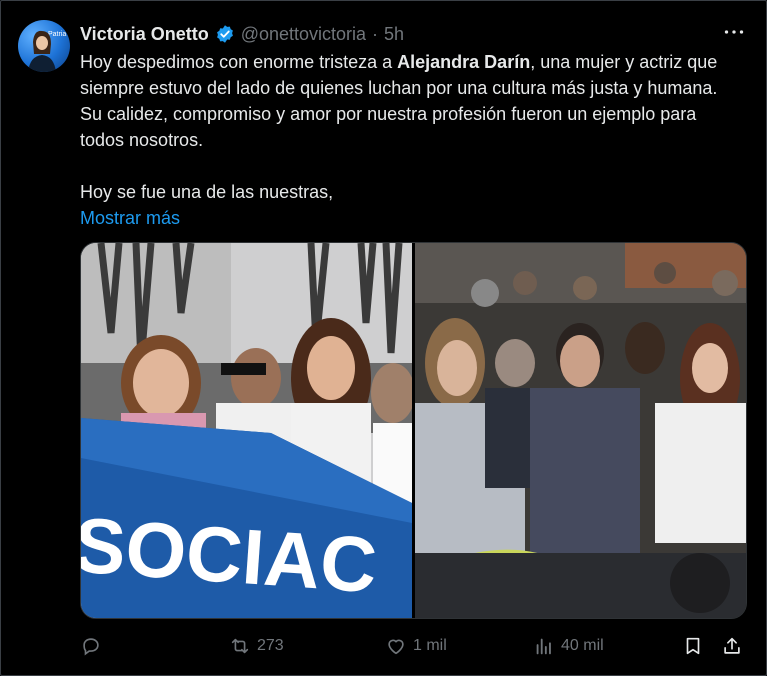 The image size is (767, 676). What do you see at coordinates (582, 645) in the screenshot?
I see `views-count: 40 mil` at bounding box center [582, 645].